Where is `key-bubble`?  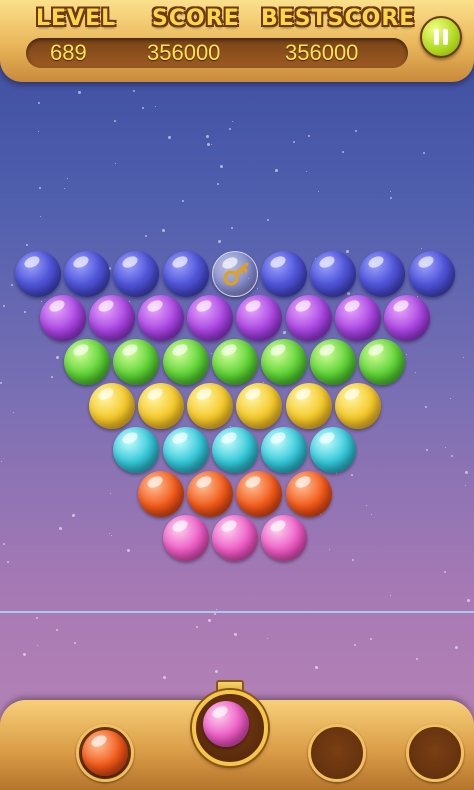 key-bubble is located at coordinates (234, 274).